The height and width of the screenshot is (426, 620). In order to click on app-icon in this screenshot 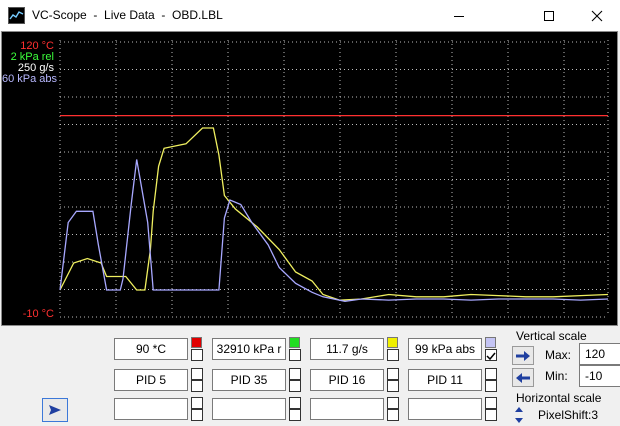, I will do `click(16, 15)`.